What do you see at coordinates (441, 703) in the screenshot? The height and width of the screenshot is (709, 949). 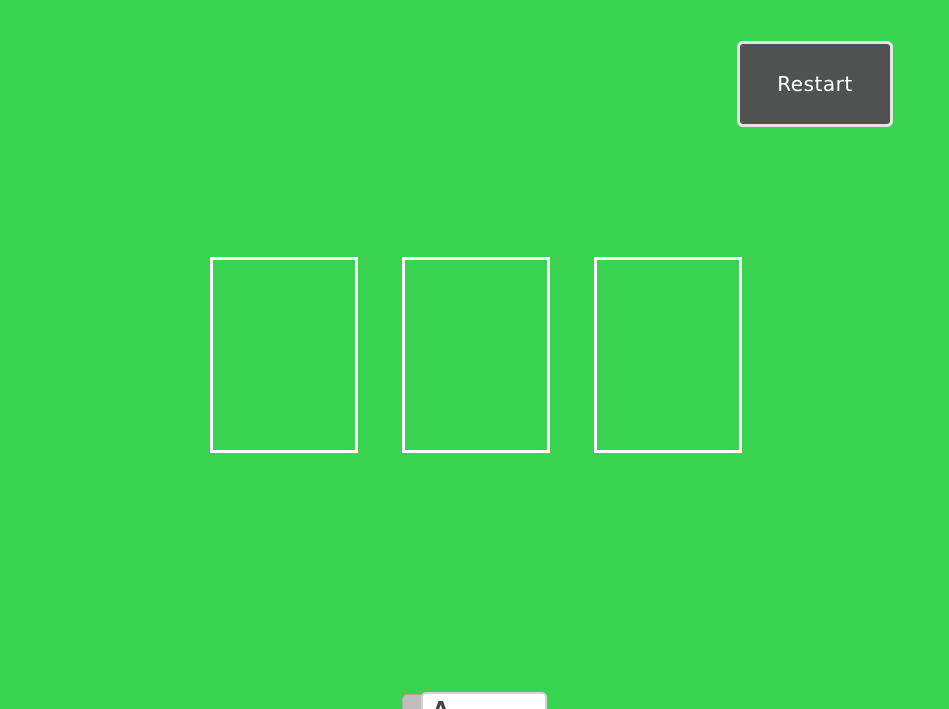 I see `card-rank: A` at bounding box center [441, 703].